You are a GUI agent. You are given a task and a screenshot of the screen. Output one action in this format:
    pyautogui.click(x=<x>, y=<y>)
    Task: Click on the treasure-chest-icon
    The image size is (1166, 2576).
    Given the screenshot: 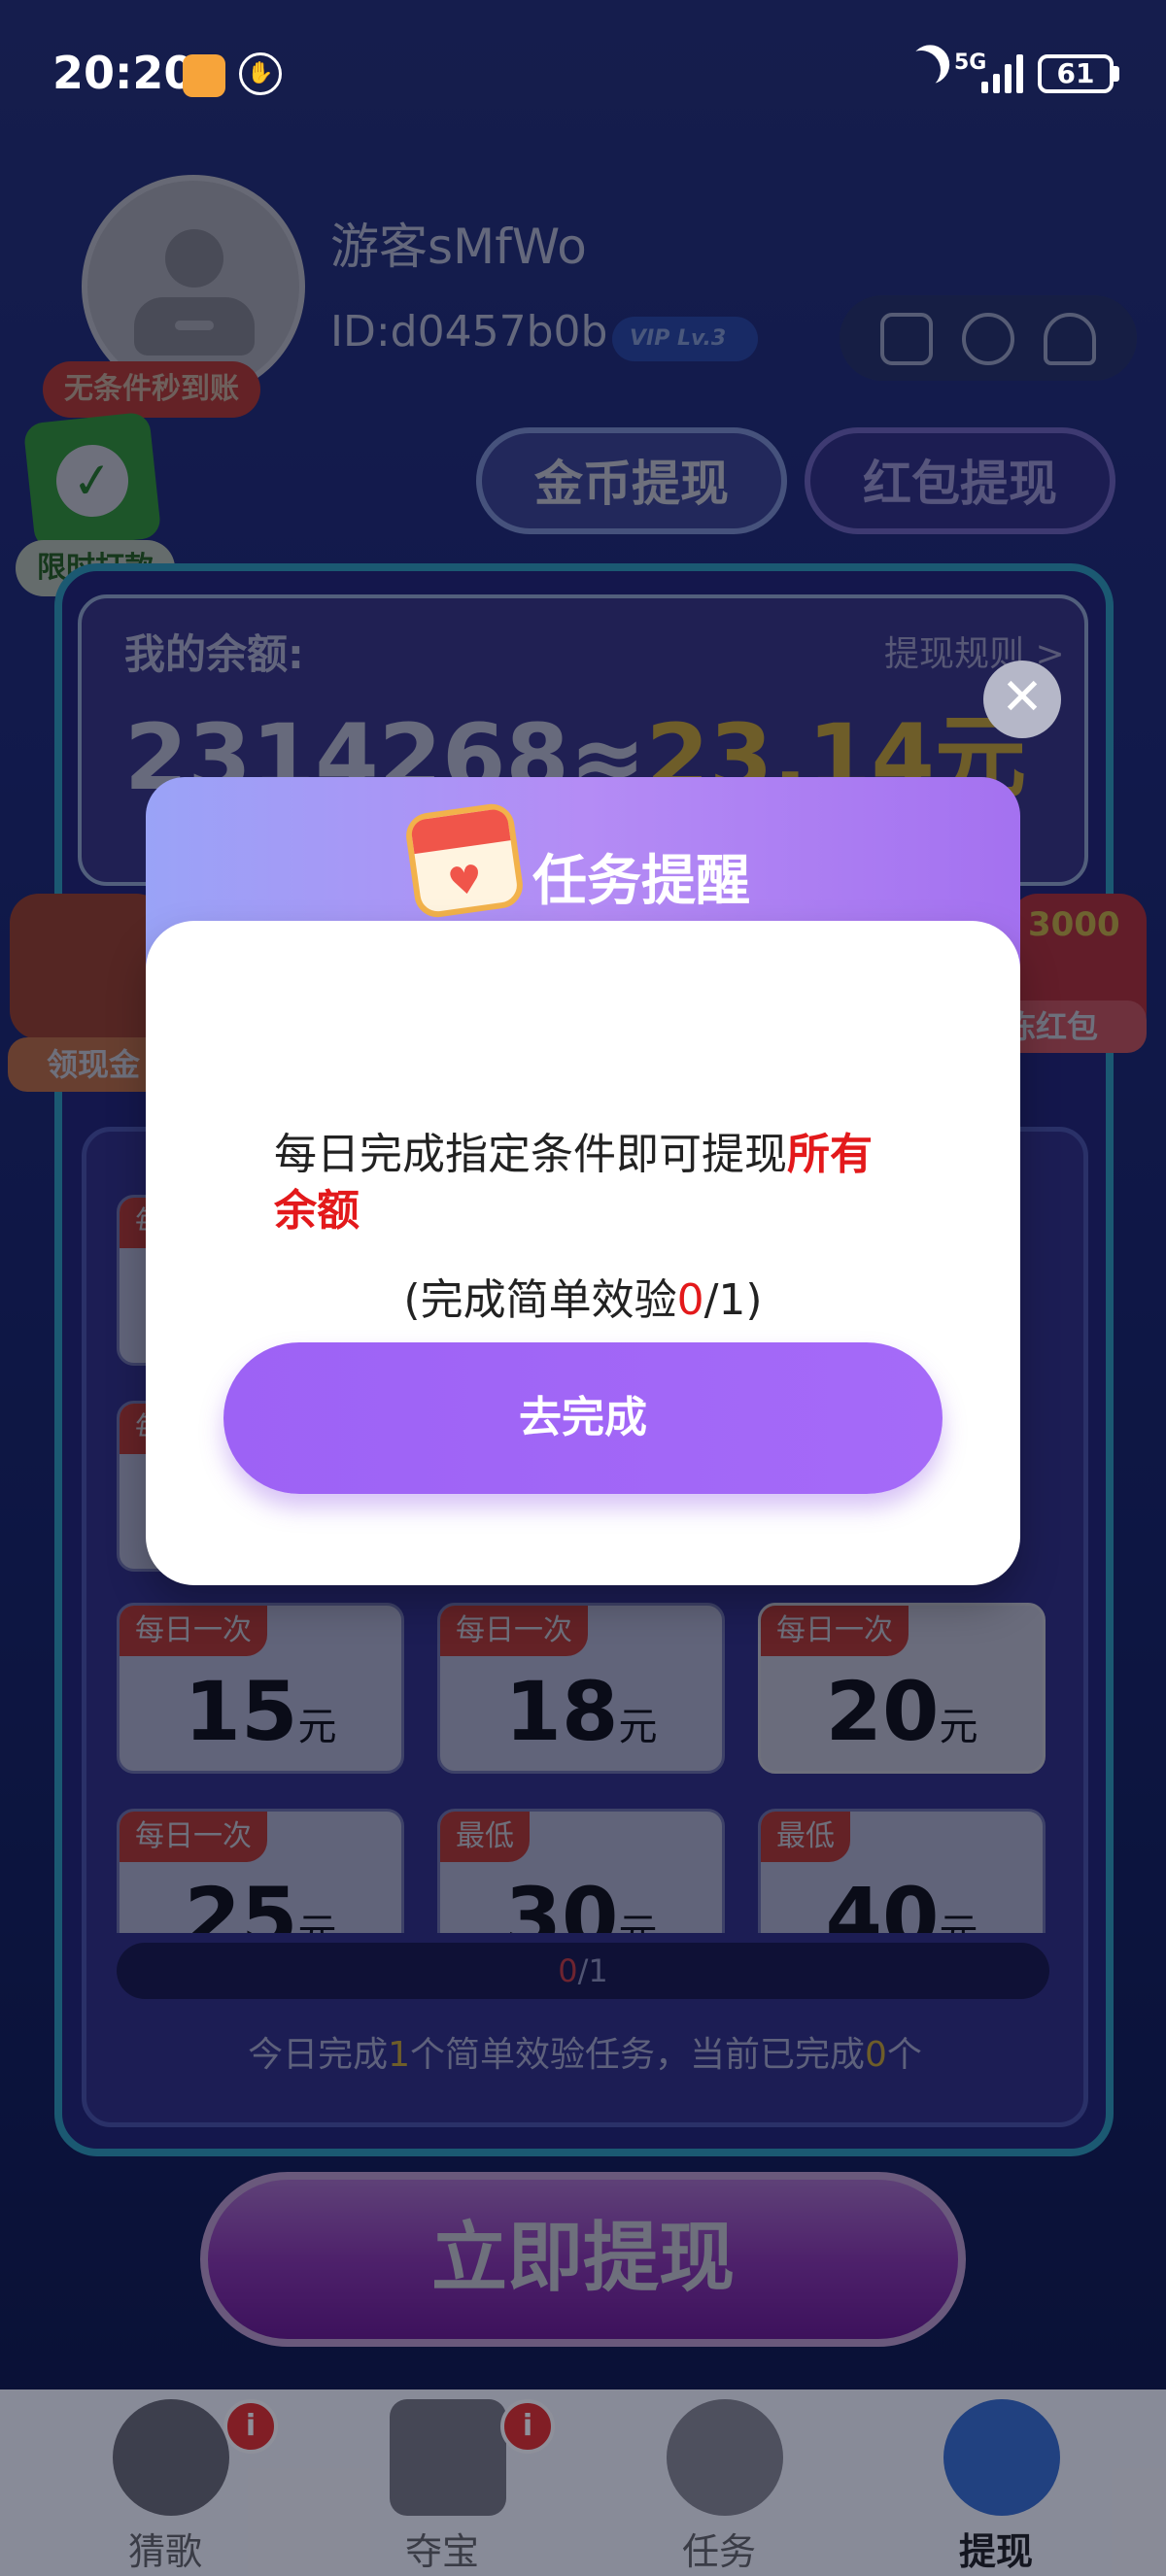 What is the action you would take?
    pyautogui.click(x=87, y=966)
    